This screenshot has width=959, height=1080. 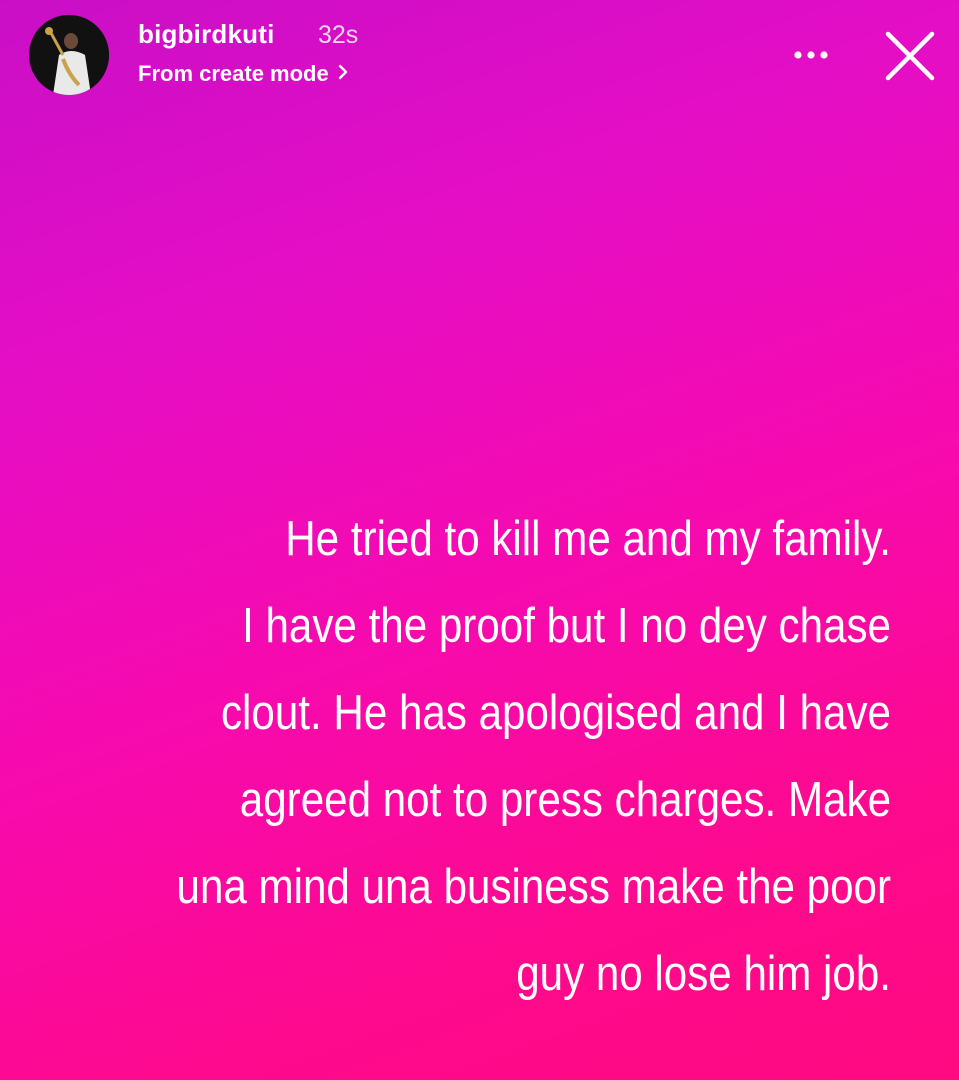 I want to click on more-horizontal-icon, so click(x=811, y=55).